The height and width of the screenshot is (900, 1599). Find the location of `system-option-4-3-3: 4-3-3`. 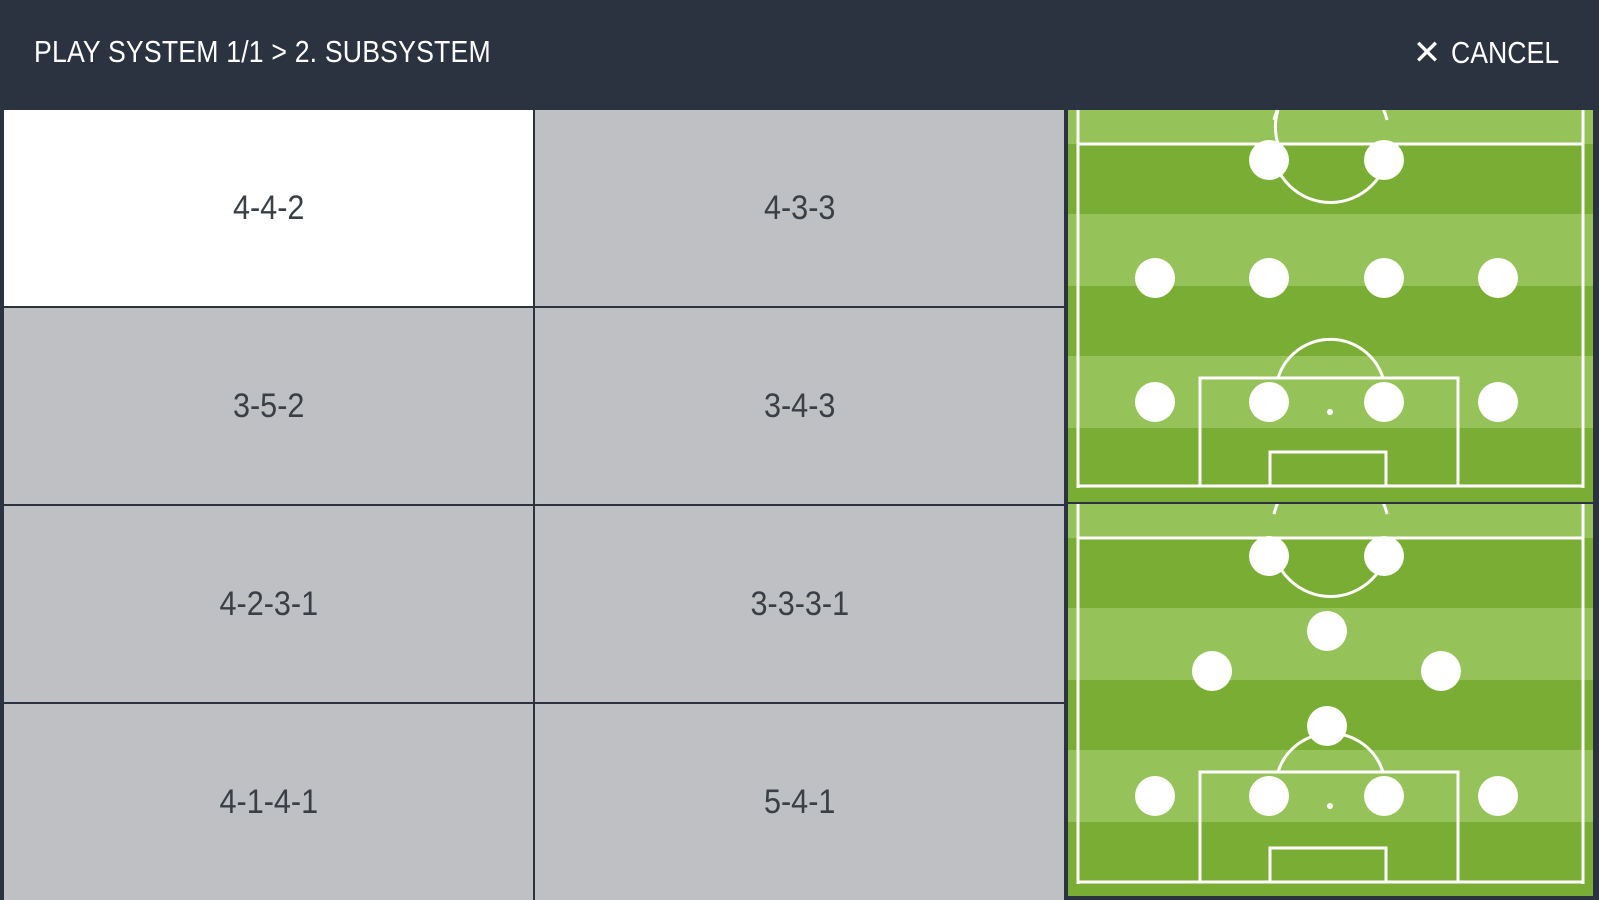

system-option-4-3-3: 4-3-3 is located at coordinates (799, 208).